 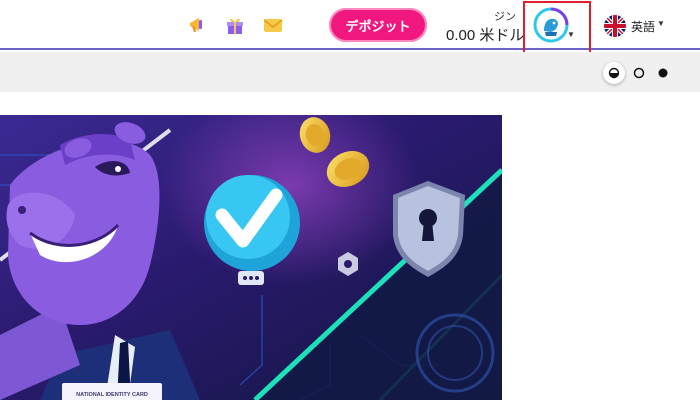 I want to click on dark-theme-icon, so click(x=663, y=73).